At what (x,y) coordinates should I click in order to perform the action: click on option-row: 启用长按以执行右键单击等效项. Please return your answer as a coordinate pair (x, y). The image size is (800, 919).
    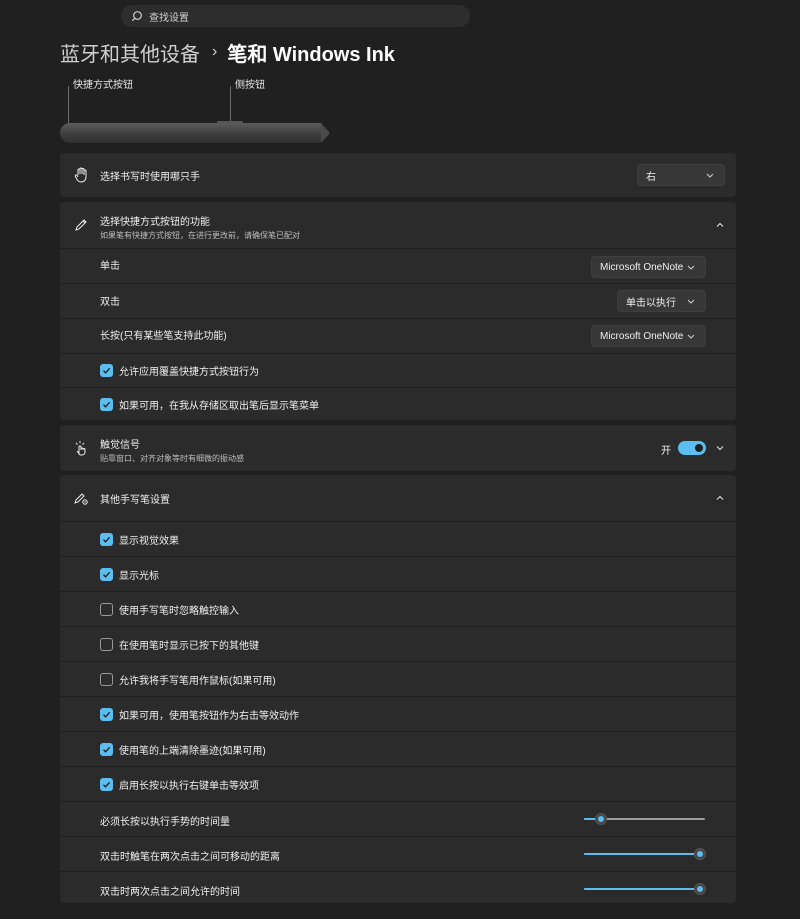
    Looking at the image, I should click on (398, 783).